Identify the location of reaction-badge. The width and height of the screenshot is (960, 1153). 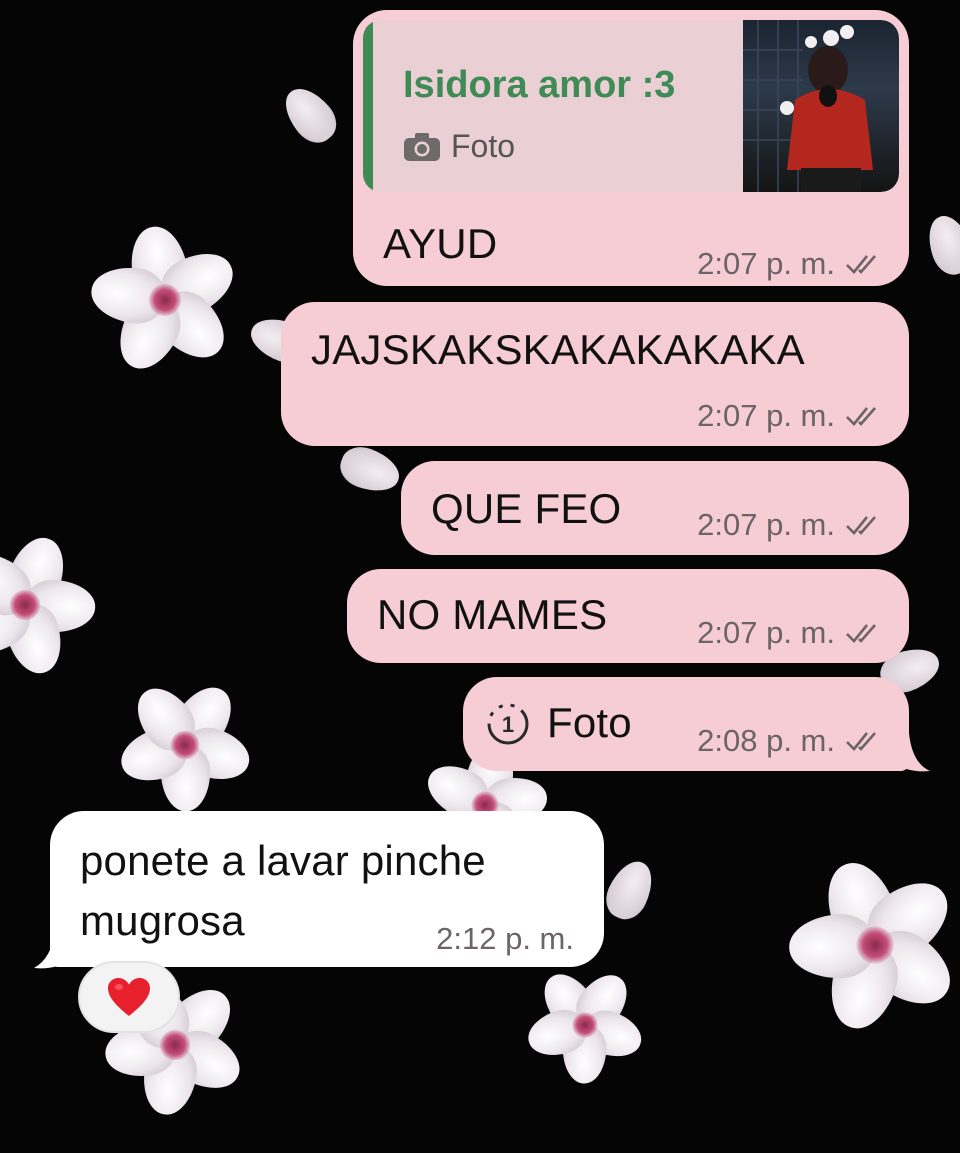
(129, 997).